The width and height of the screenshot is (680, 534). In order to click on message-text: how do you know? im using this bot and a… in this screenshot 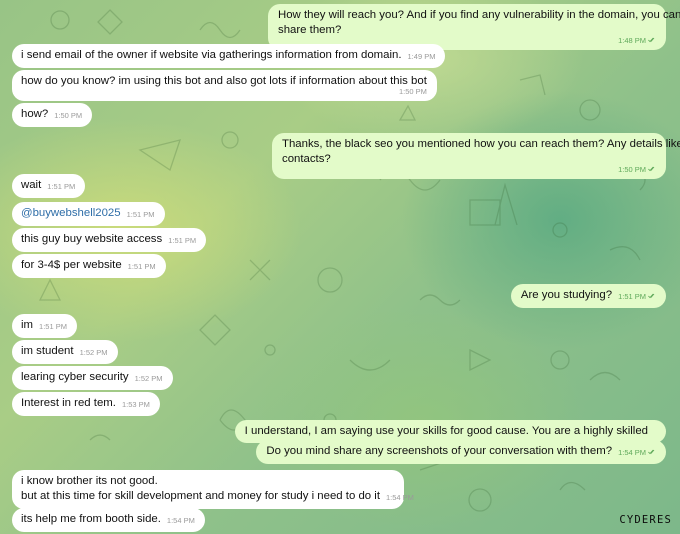, I will do `click(224, 81)`.